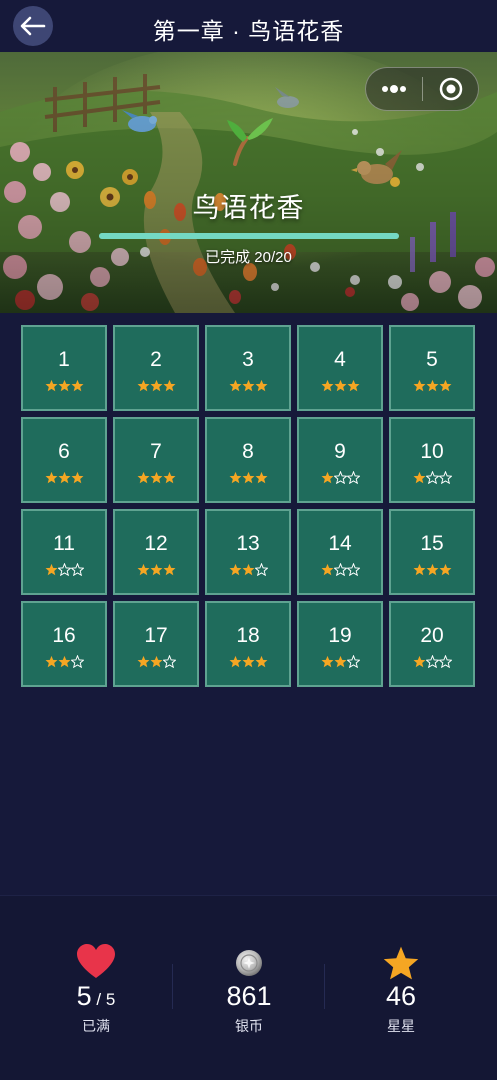  What do you see at coordinates (432, 543) in the screenshot?
I see `level-number: 15` at bounding box center [432, 543].